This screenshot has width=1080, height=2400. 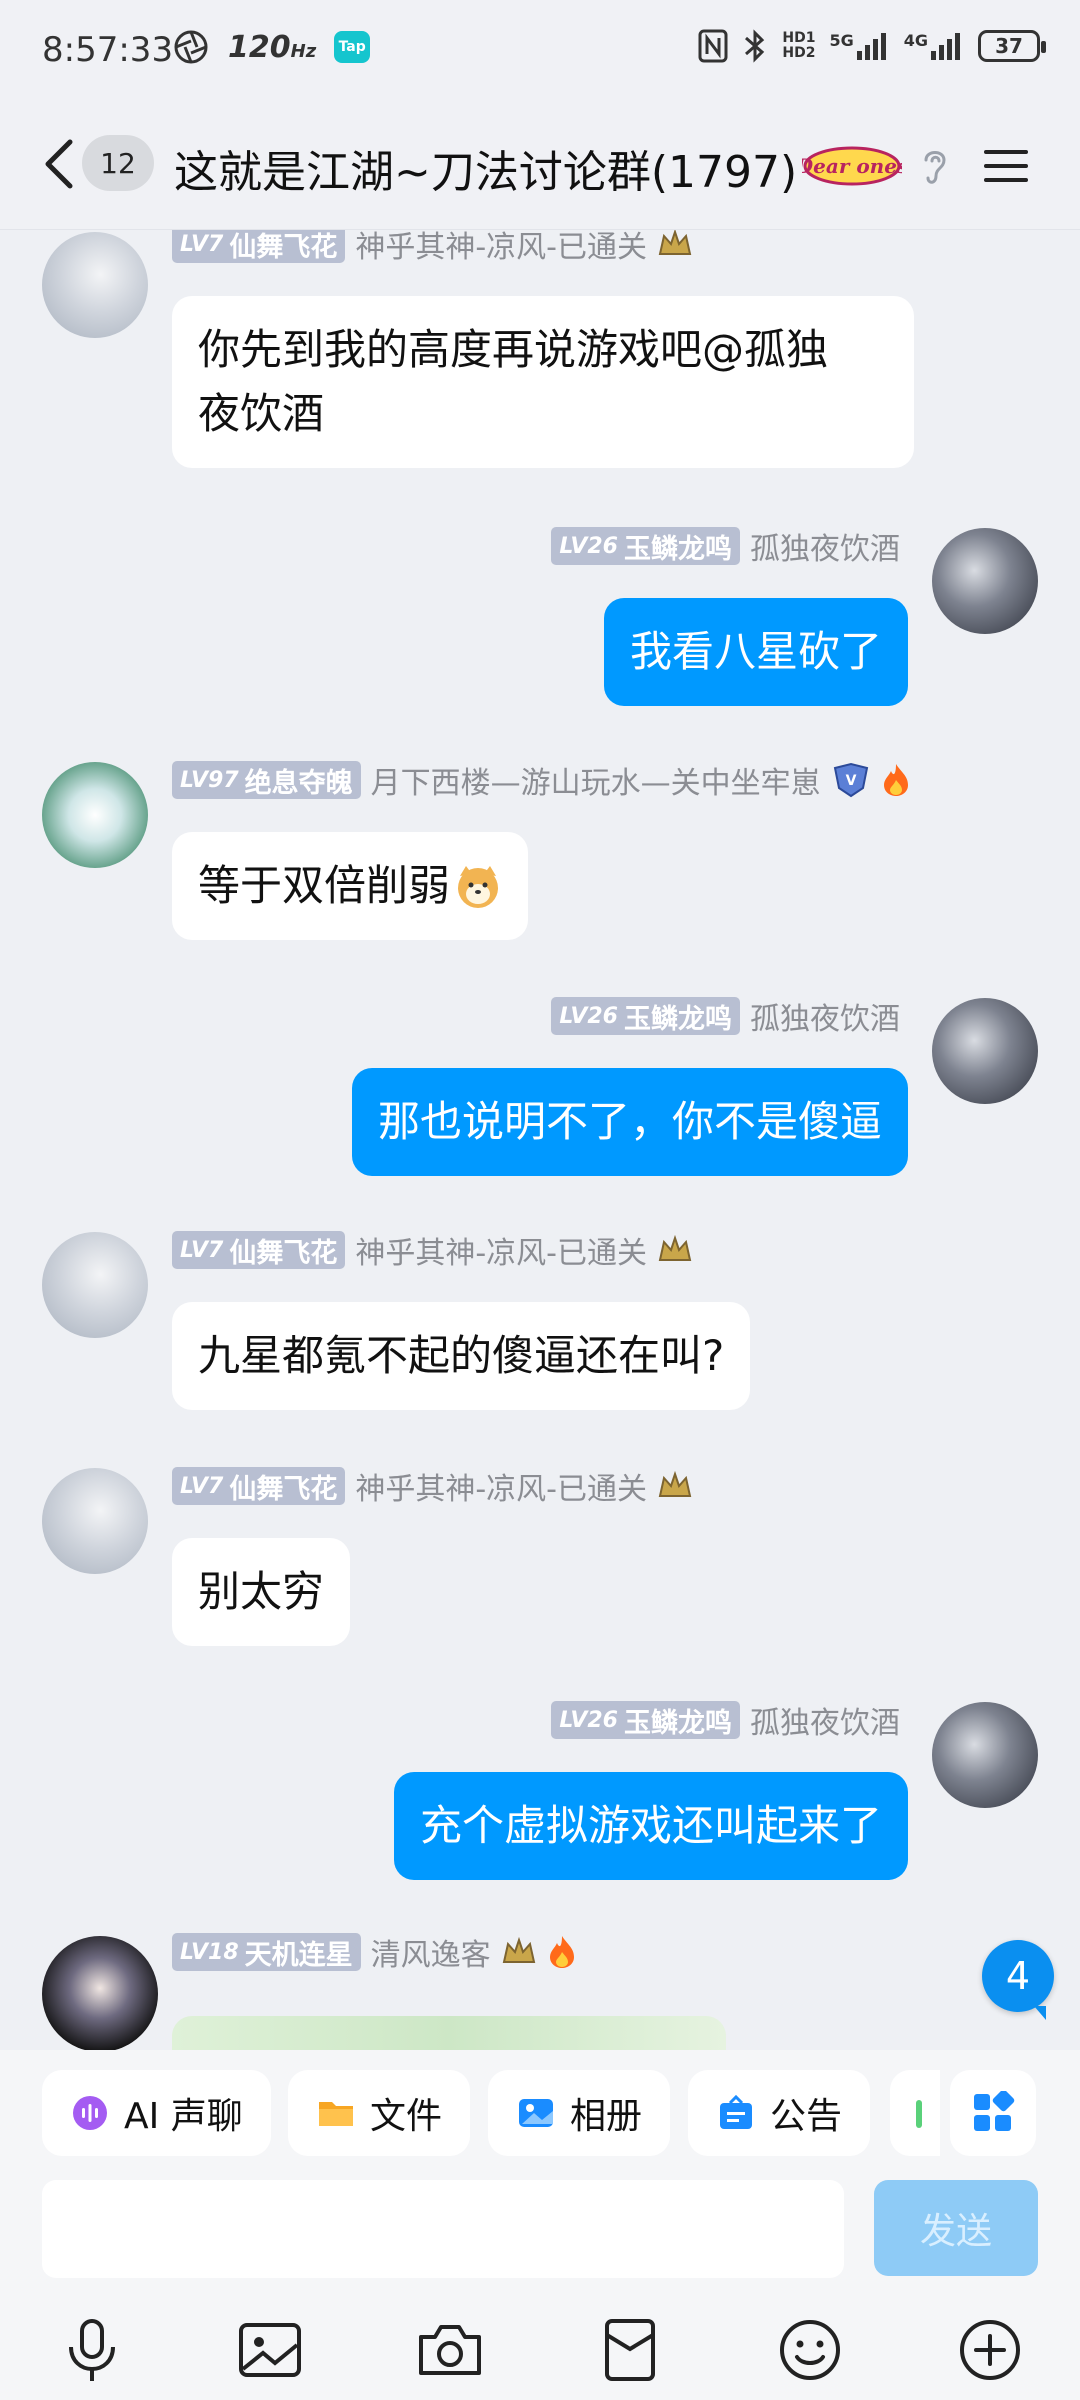 What do you see at coordinates (303, 51) in the screenshot?
I see `refresh-rate-unit: Hz` at bounding box center [303, 51].